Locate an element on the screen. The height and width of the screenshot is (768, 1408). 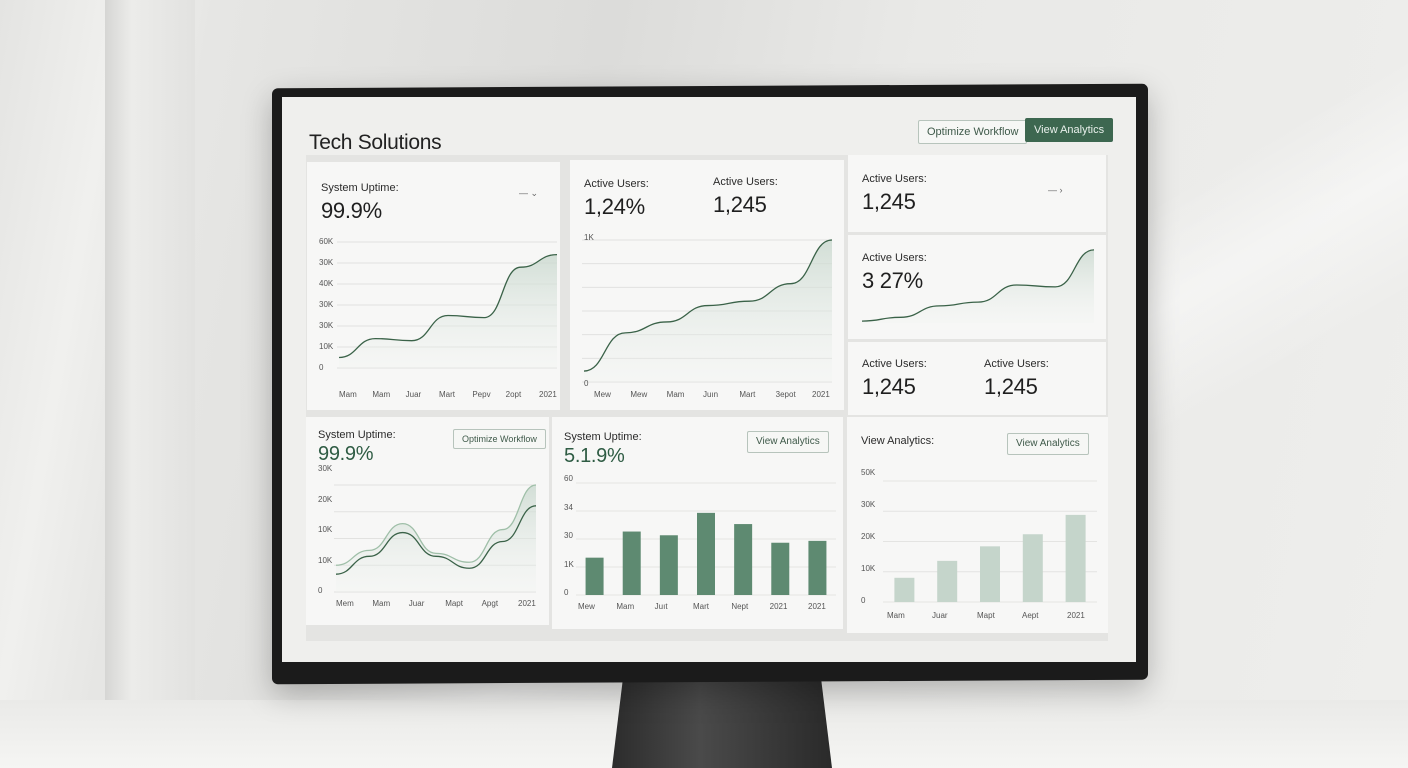
active-users-summary-card: Active Users: 1,245 — › is located at coordinates (977, 193).